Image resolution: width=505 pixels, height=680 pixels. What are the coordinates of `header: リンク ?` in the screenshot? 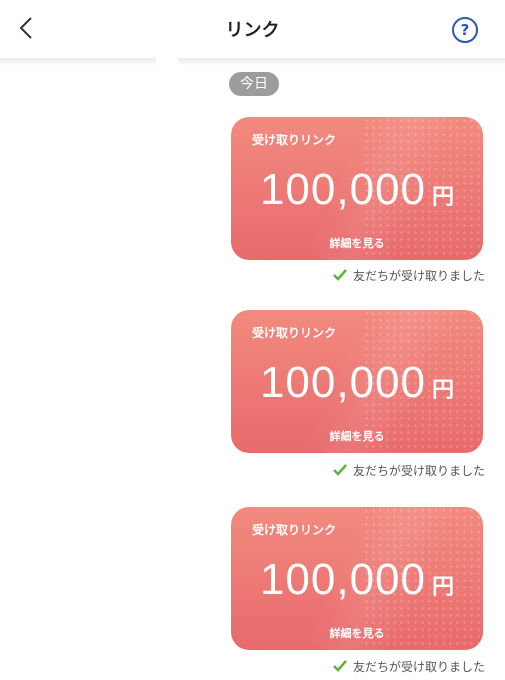 It's located at (252, 29).